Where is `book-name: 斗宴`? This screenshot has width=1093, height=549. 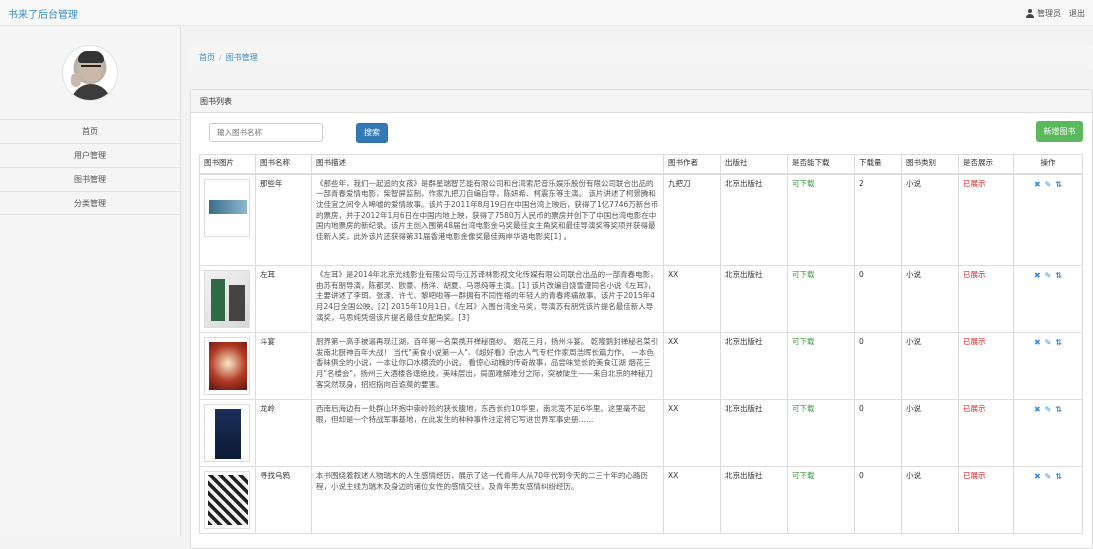
book-name: 斗宴 is located at coordinates (283, 366).